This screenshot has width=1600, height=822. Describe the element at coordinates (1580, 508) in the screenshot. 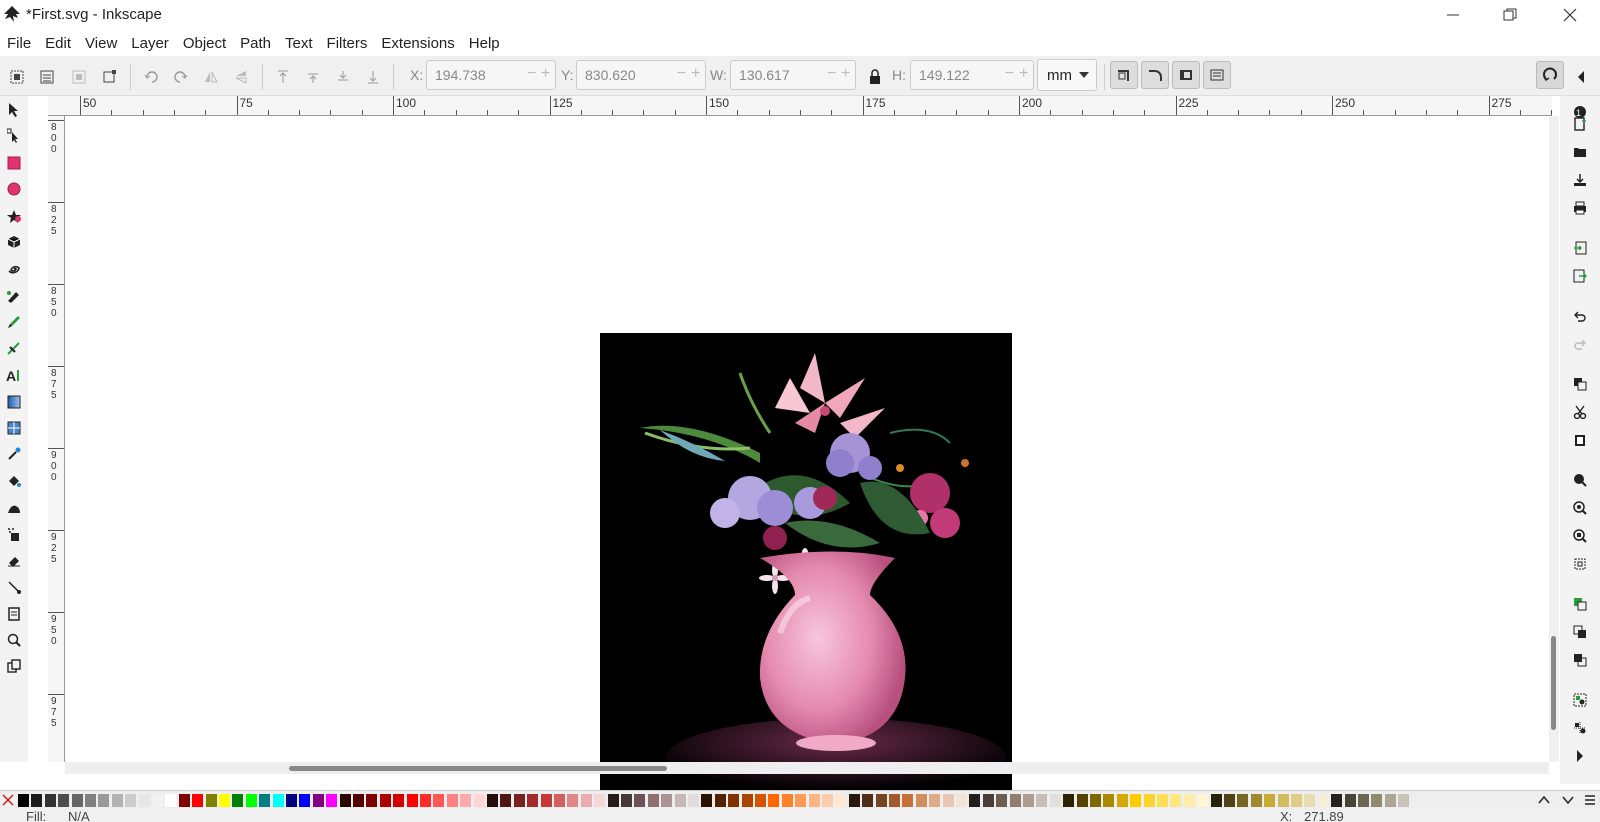

I see `zoom-drawing-button` at that location.